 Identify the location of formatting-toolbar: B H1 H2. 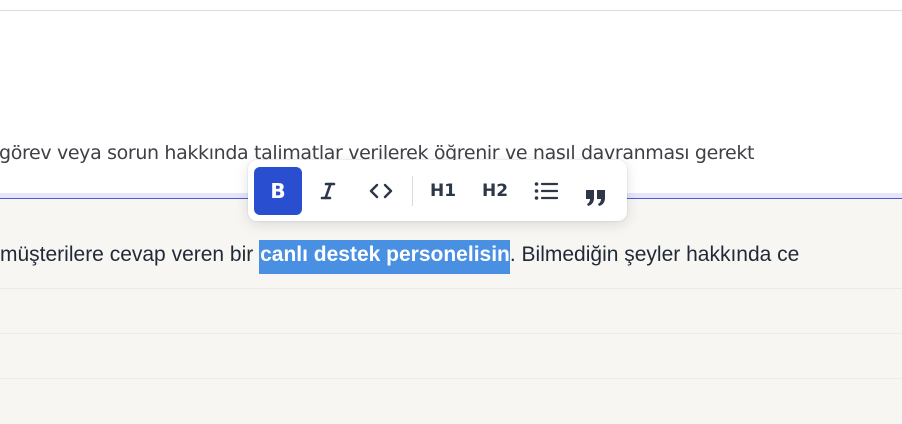
(437, 190).